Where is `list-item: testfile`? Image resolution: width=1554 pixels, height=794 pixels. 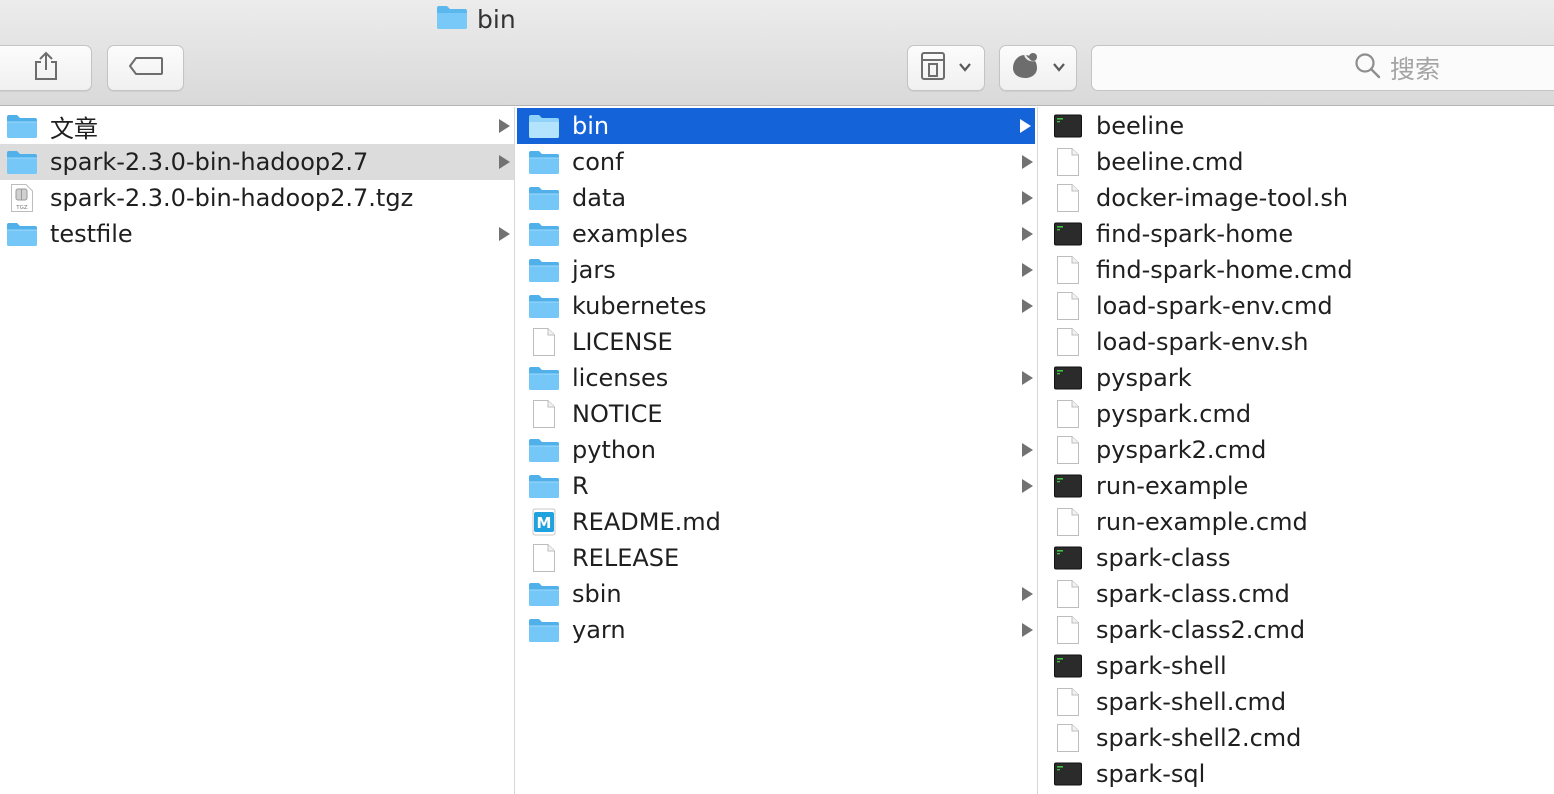
list-item: testfile is located at coordinates (257, 234).